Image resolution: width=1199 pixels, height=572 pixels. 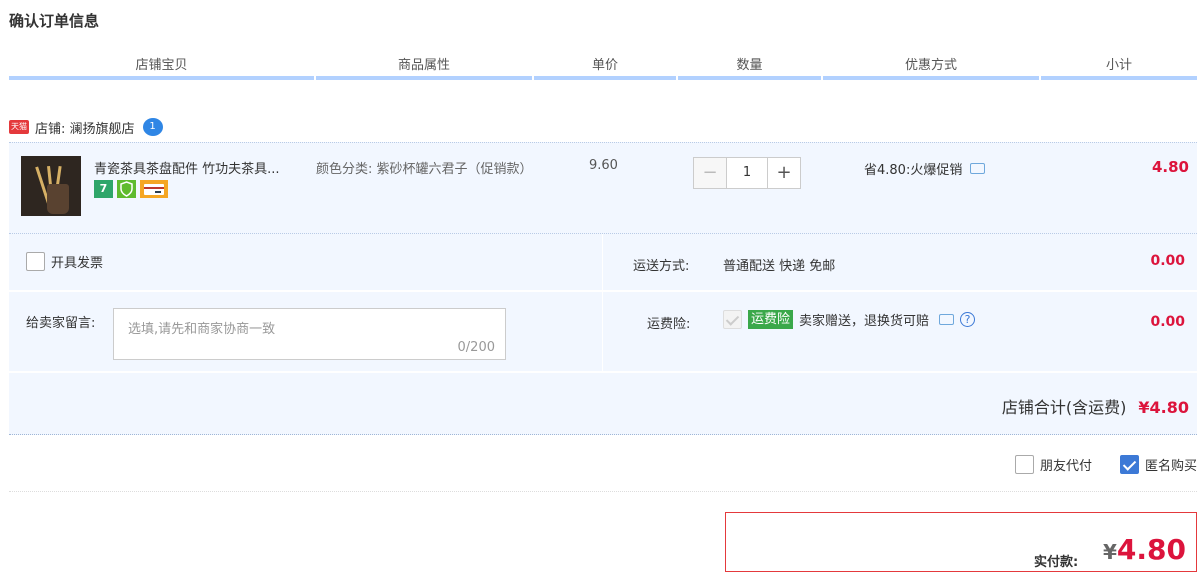 I want to click on service-badges: 7, so click(x=131, y=189).